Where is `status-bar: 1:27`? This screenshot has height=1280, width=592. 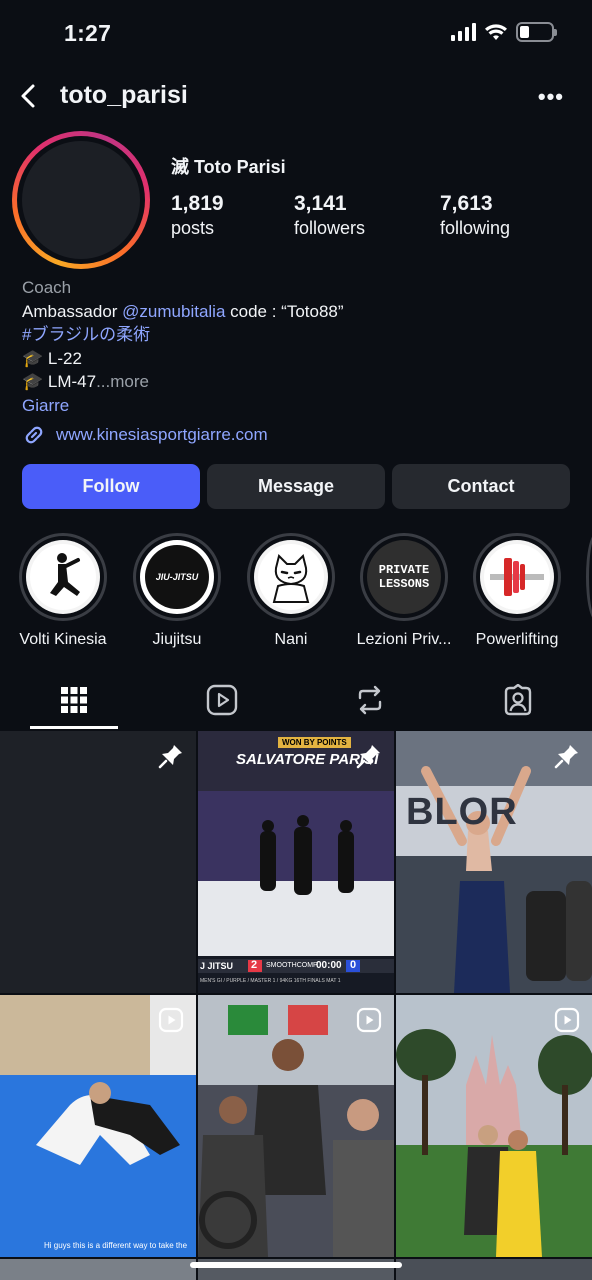
status-bar: 1:27 is located at coordinates (296, 35).